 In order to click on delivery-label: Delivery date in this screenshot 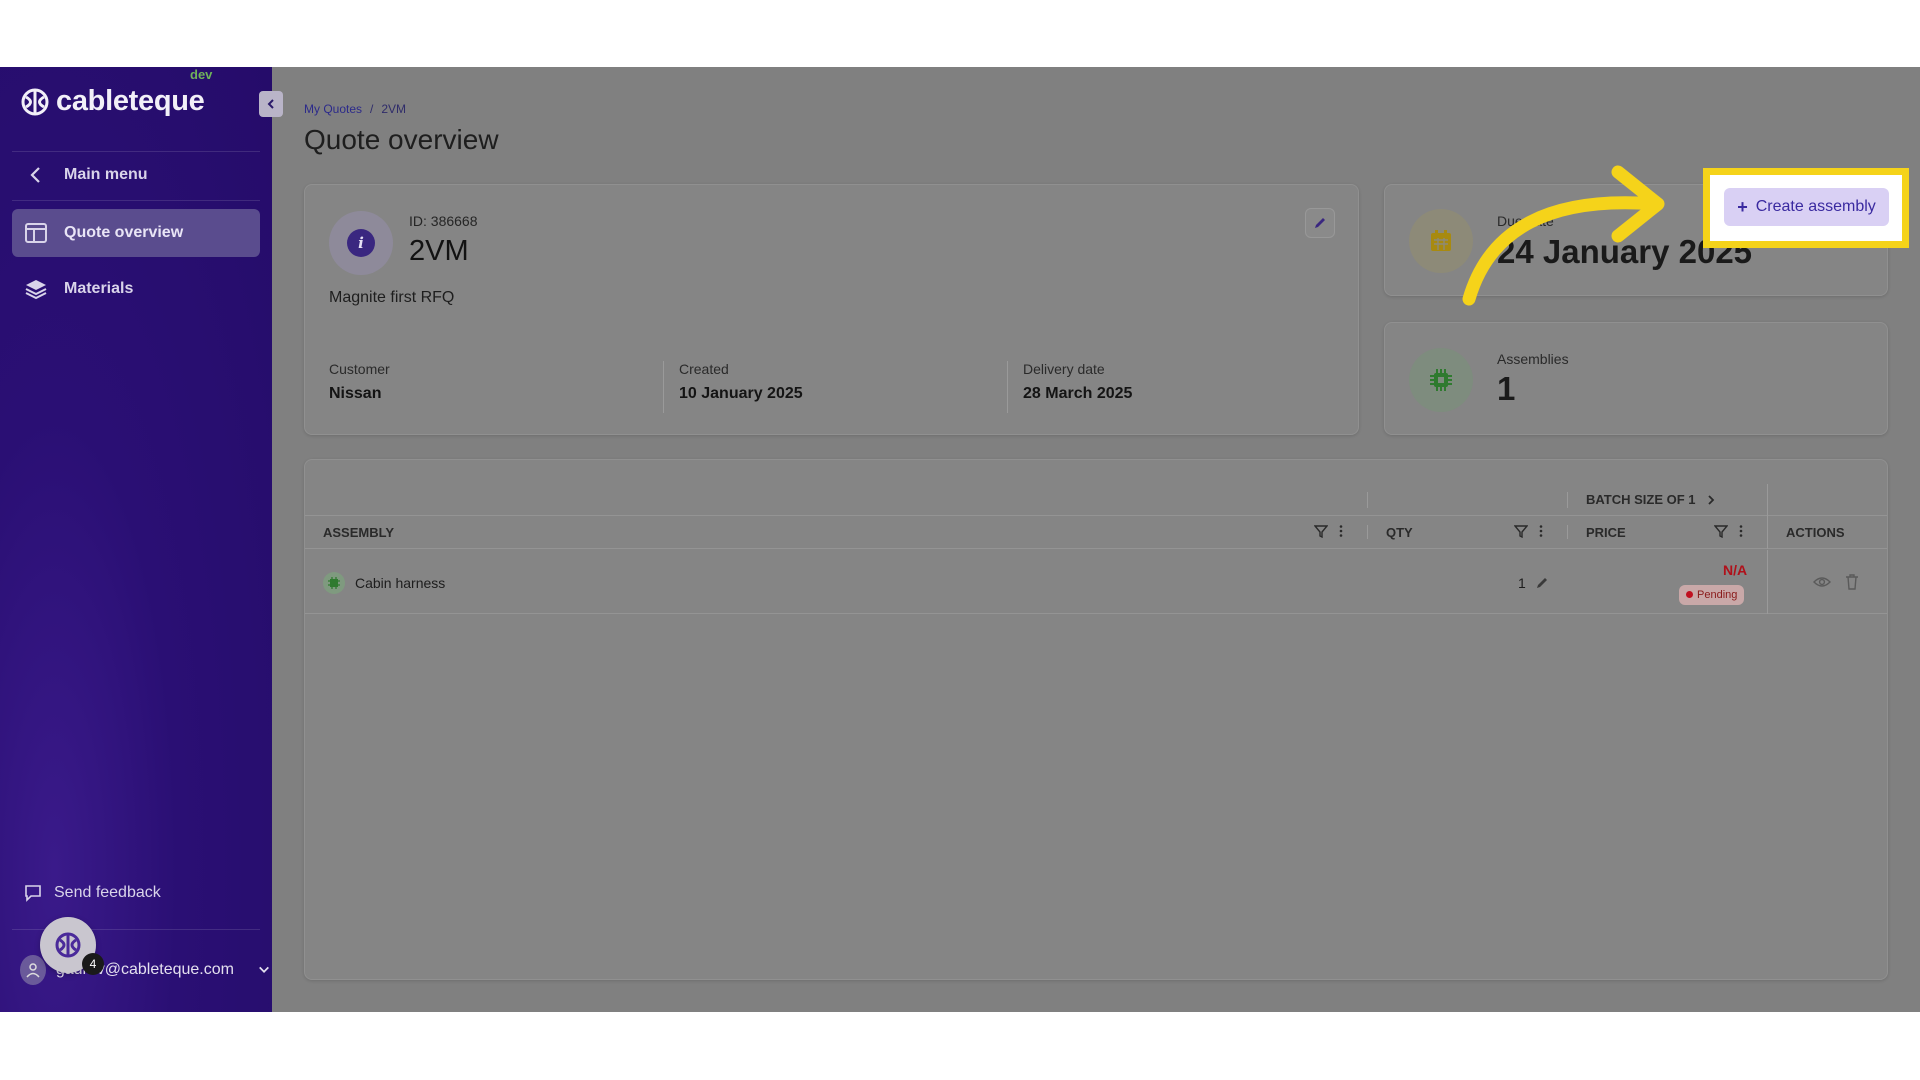, I will do `click(1064, 369)`.